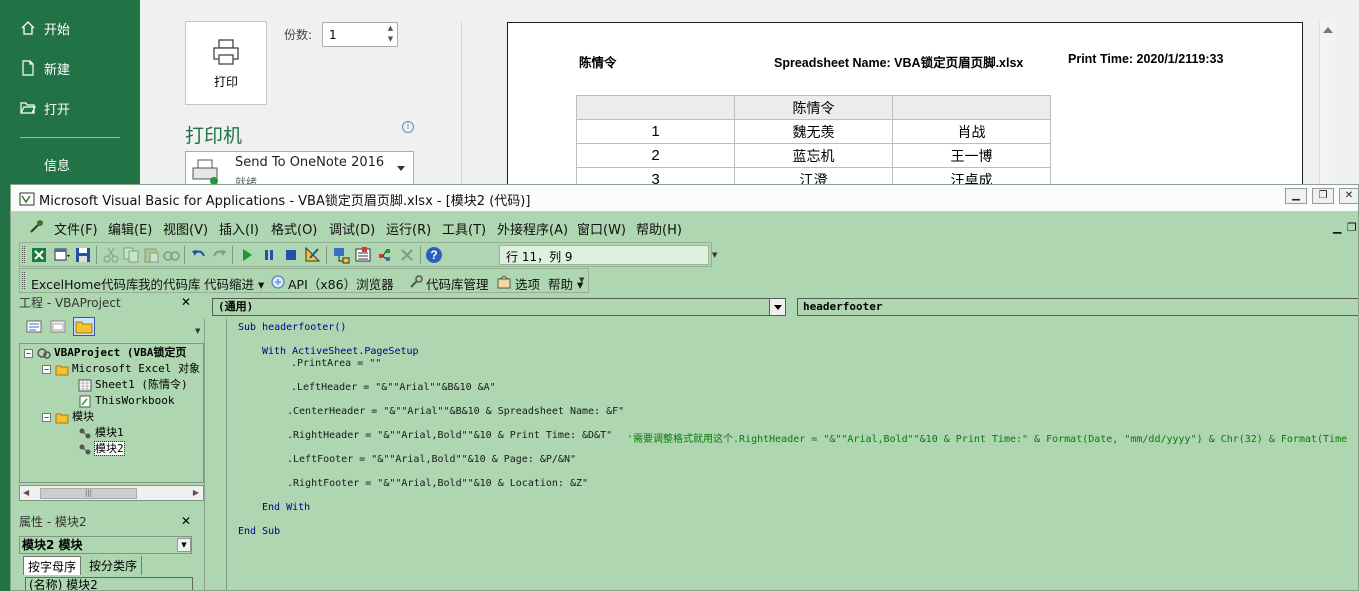 This screenshot has width=1359, height=591. I want to click on tree-item-modules-folder: − 模块, so click(68, 417).